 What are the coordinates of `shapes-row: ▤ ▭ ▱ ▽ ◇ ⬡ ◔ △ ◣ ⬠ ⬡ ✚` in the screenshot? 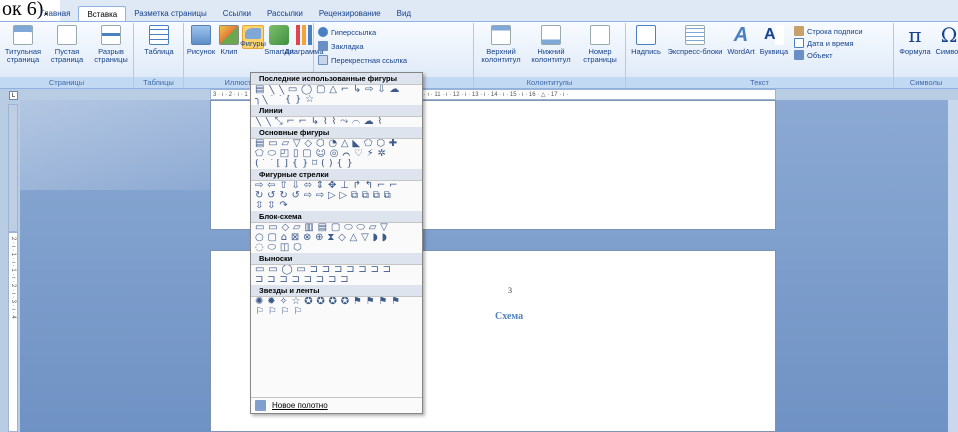 It's located at (336, 144).